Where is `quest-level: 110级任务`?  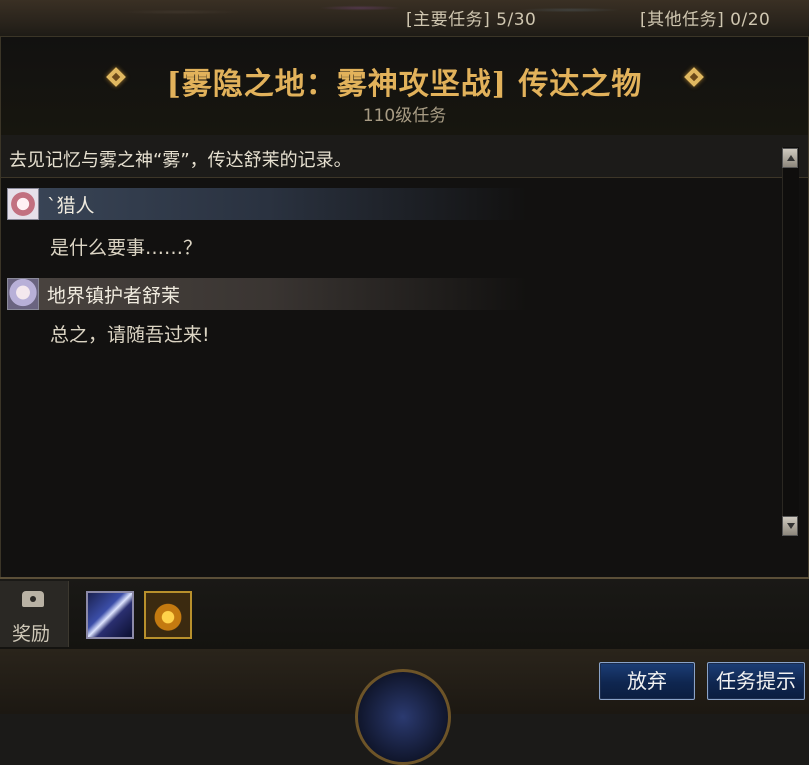
quest-level: 110级任务 is located at coordinates (404, 116).